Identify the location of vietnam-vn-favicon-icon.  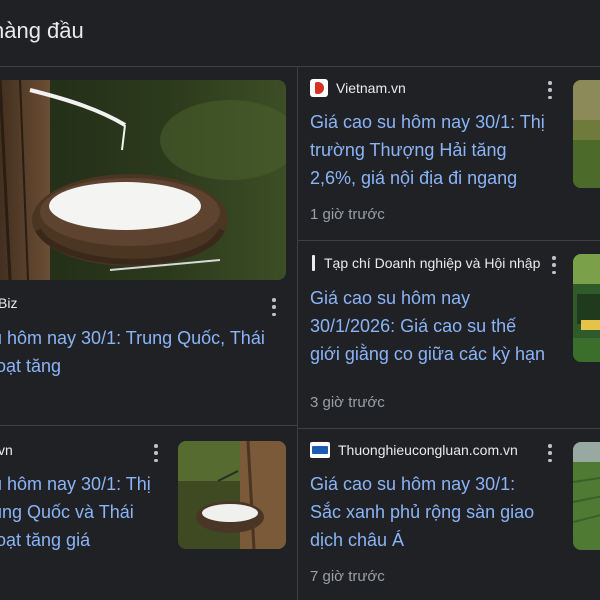
(319, 88).